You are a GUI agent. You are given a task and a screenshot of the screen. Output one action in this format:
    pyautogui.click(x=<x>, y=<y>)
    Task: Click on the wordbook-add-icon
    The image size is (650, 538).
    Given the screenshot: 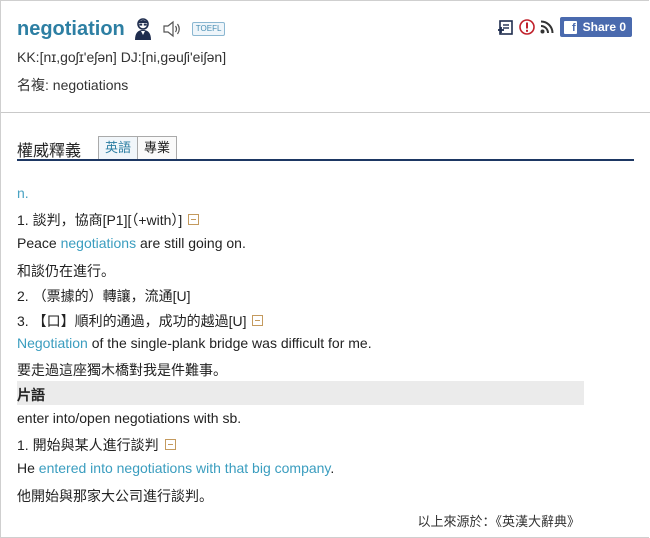 What is the action you would take?
    pyautogui.click(x=505, y=27)
    